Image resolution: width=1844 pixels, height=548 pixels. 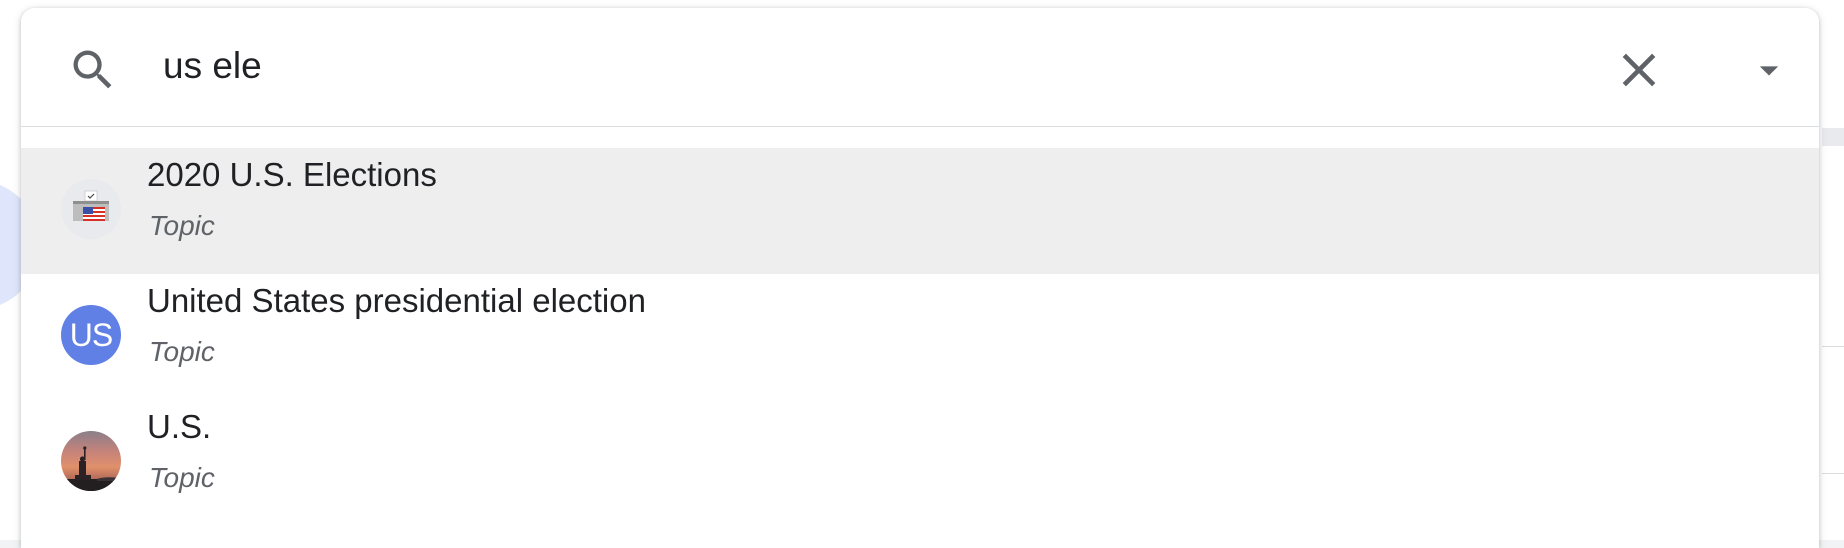 What do you see at coordinates (91, 335) in the screenshot?
I see `avatar: US` at bounding box center [91, 335].